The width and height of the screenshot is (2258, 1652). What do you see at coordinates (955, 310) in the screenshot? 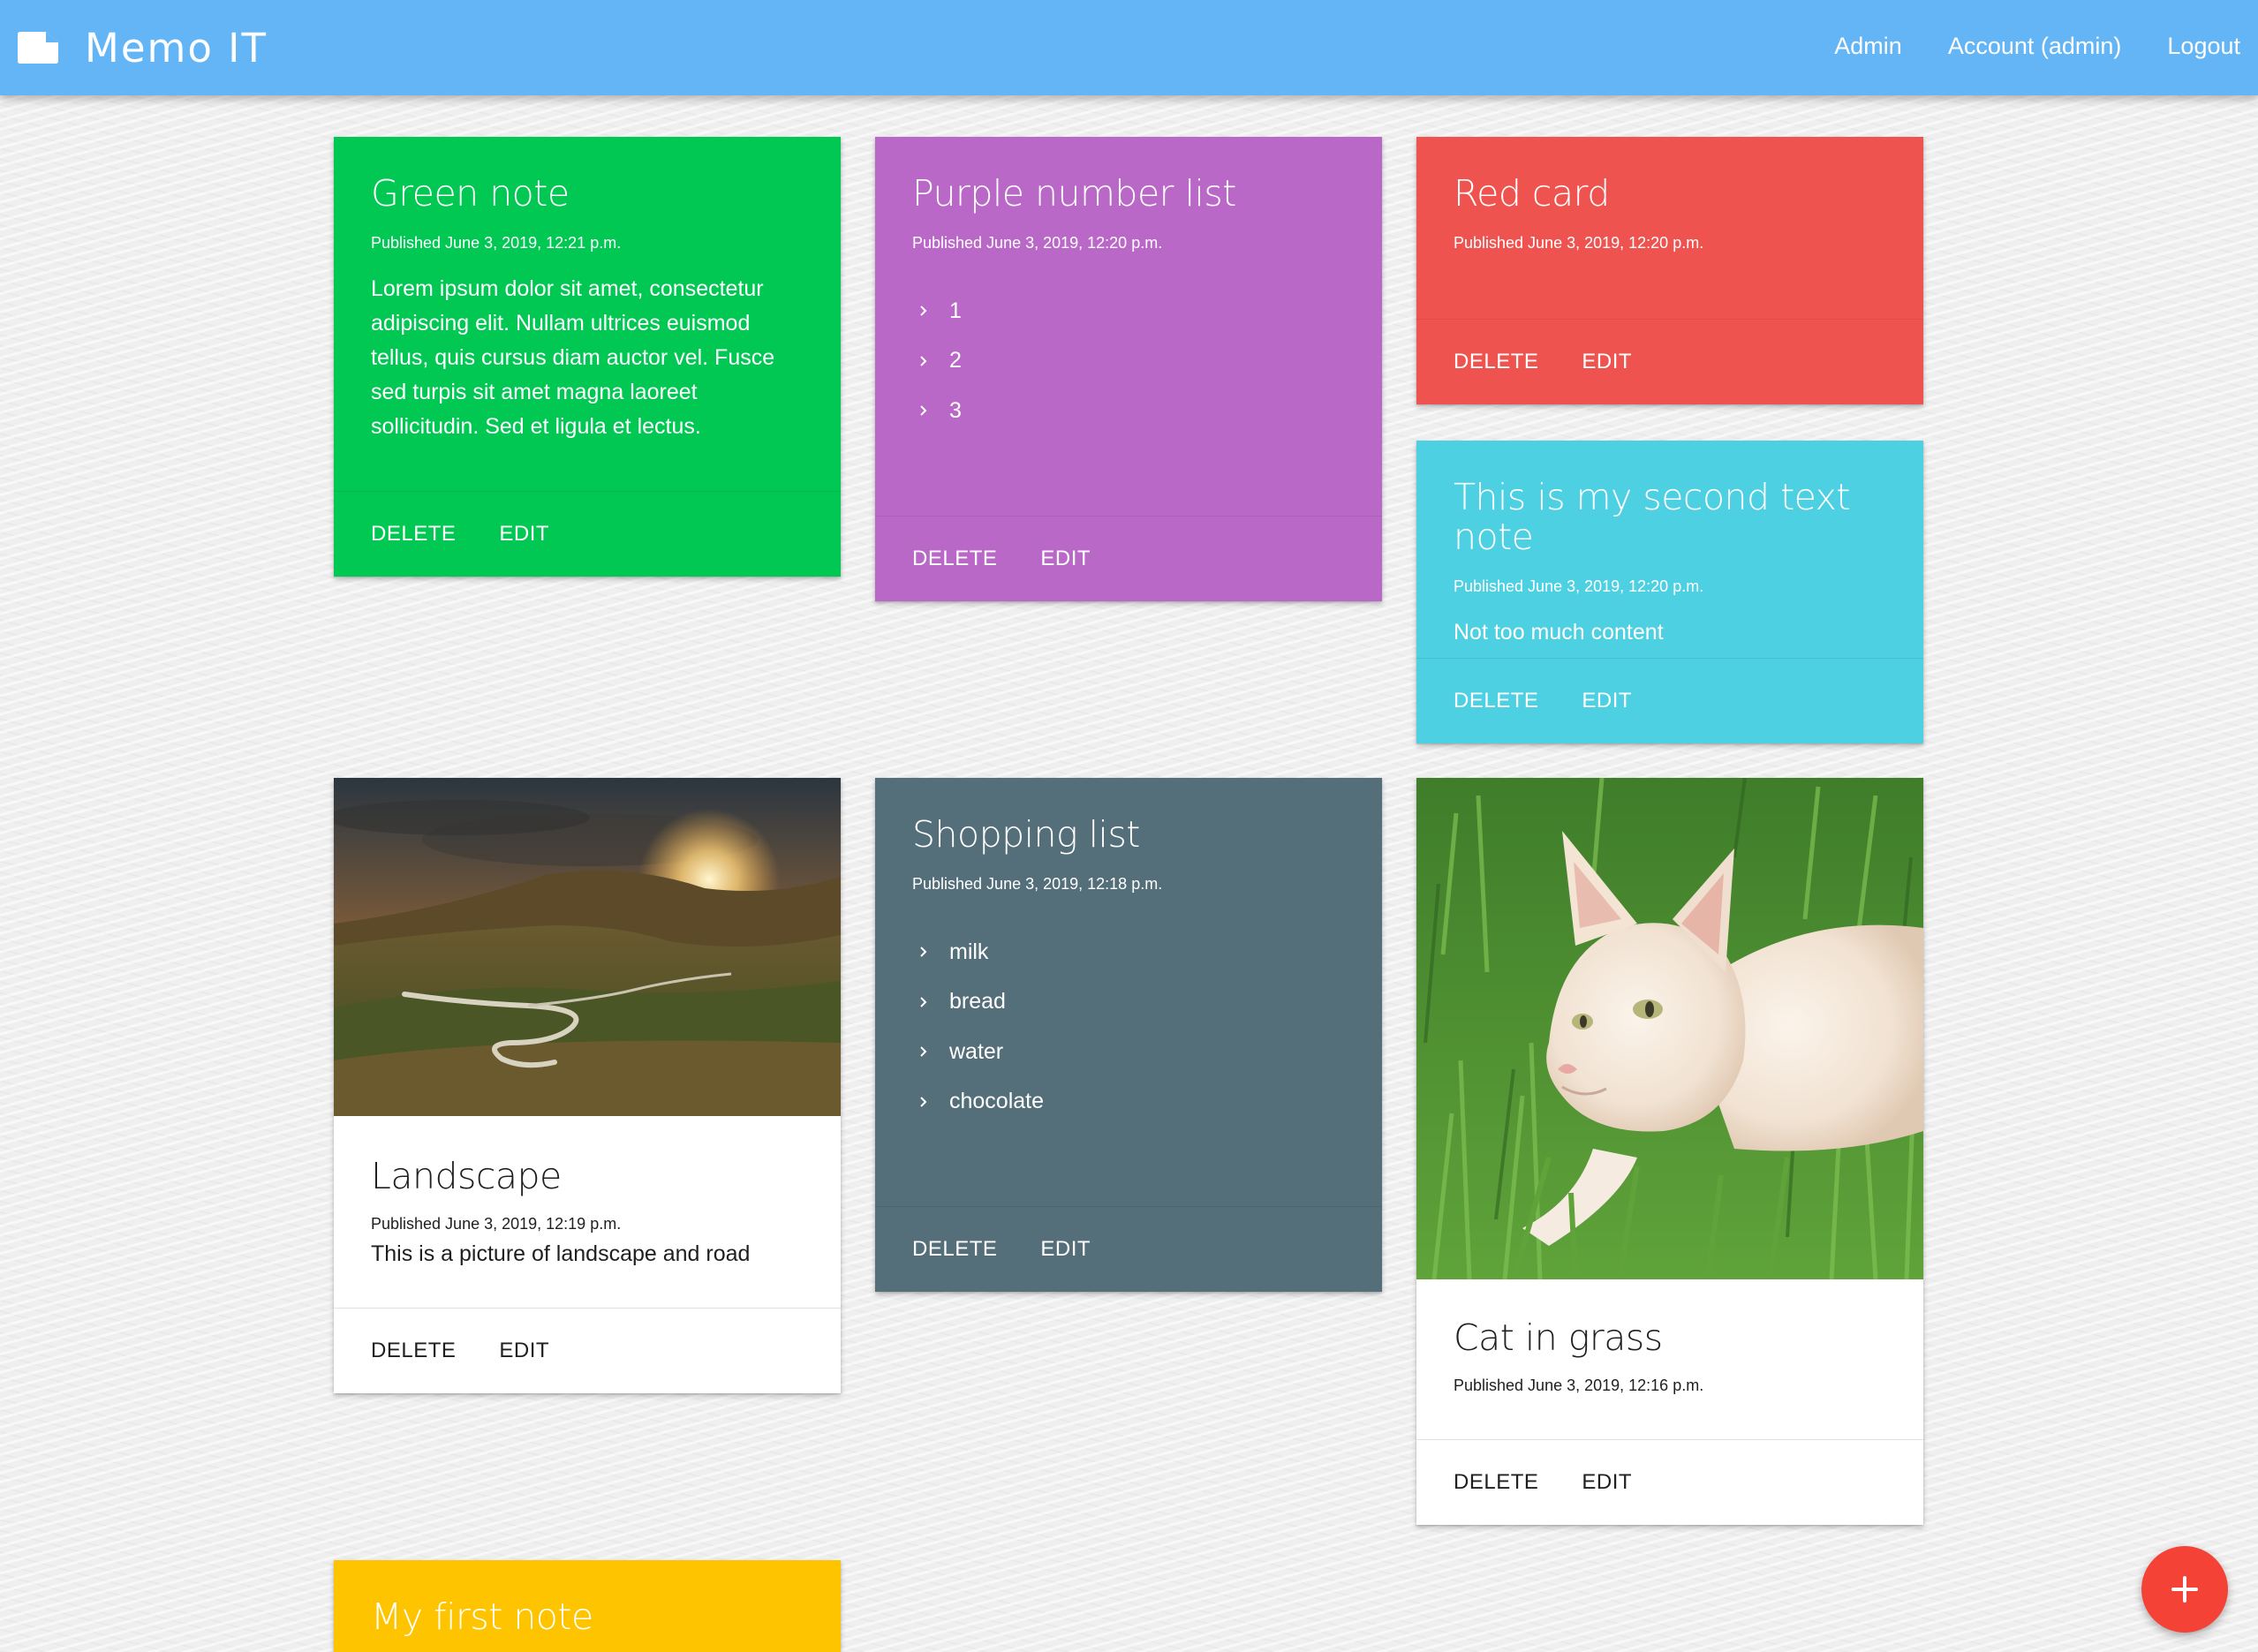
I see `list-item-label: 1` at bounding box center [955, 310].